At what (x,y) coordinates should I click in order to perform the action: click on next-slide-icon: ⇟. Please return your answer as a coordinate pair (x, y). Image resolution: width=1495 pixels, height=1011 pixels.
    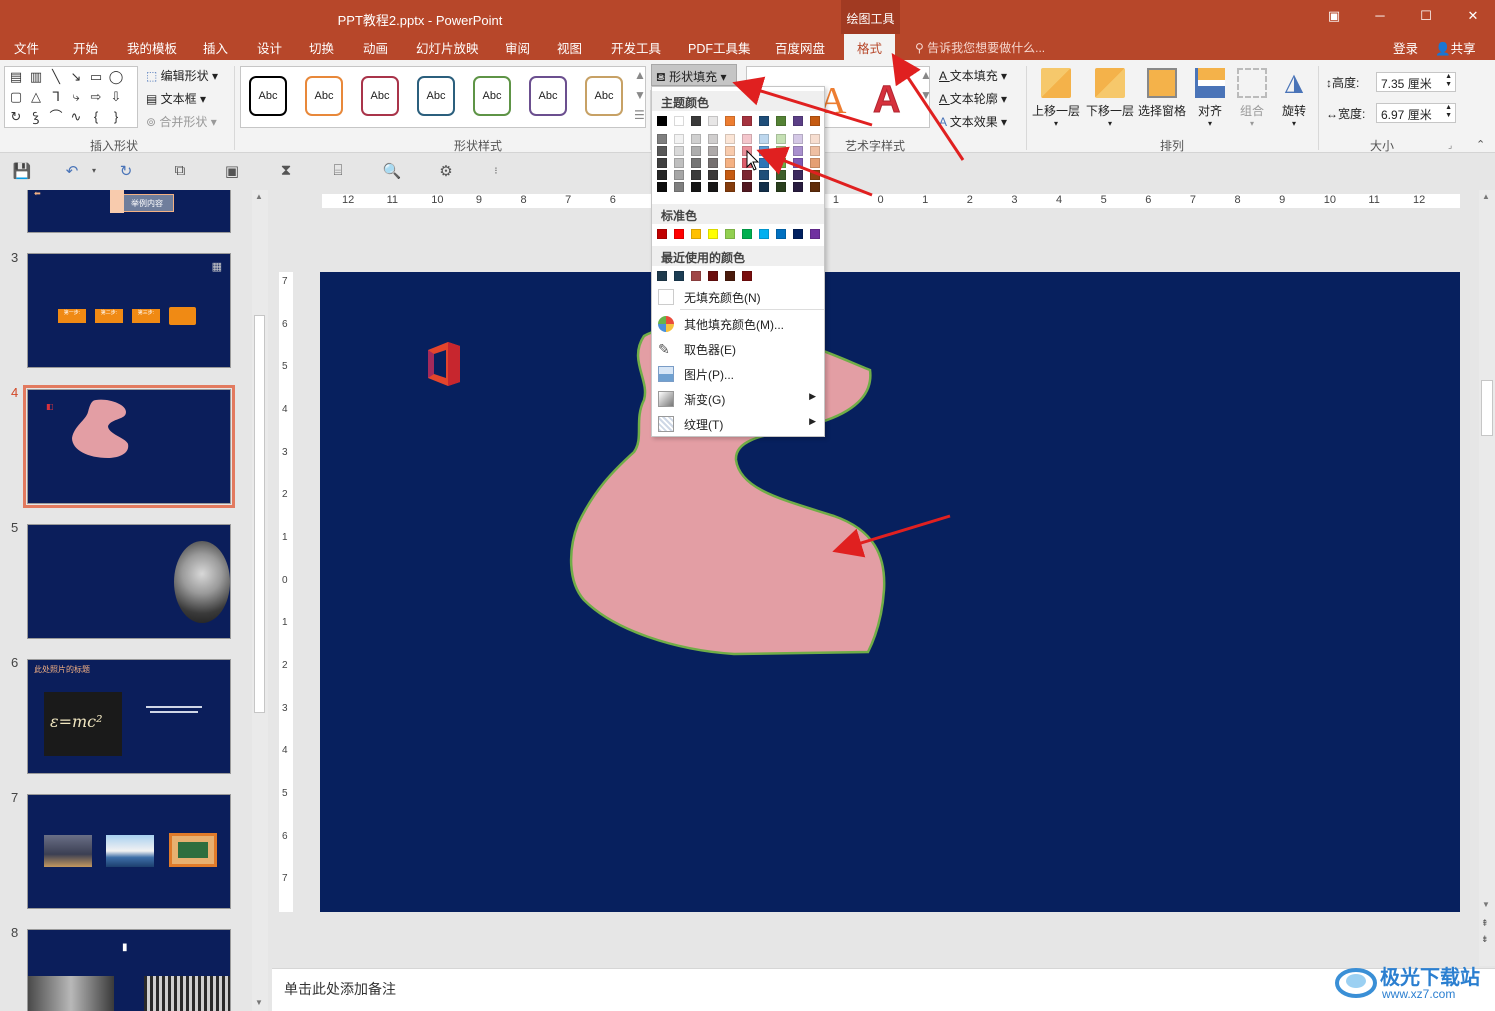
    Looking at the image, I should click on (1485, 939).